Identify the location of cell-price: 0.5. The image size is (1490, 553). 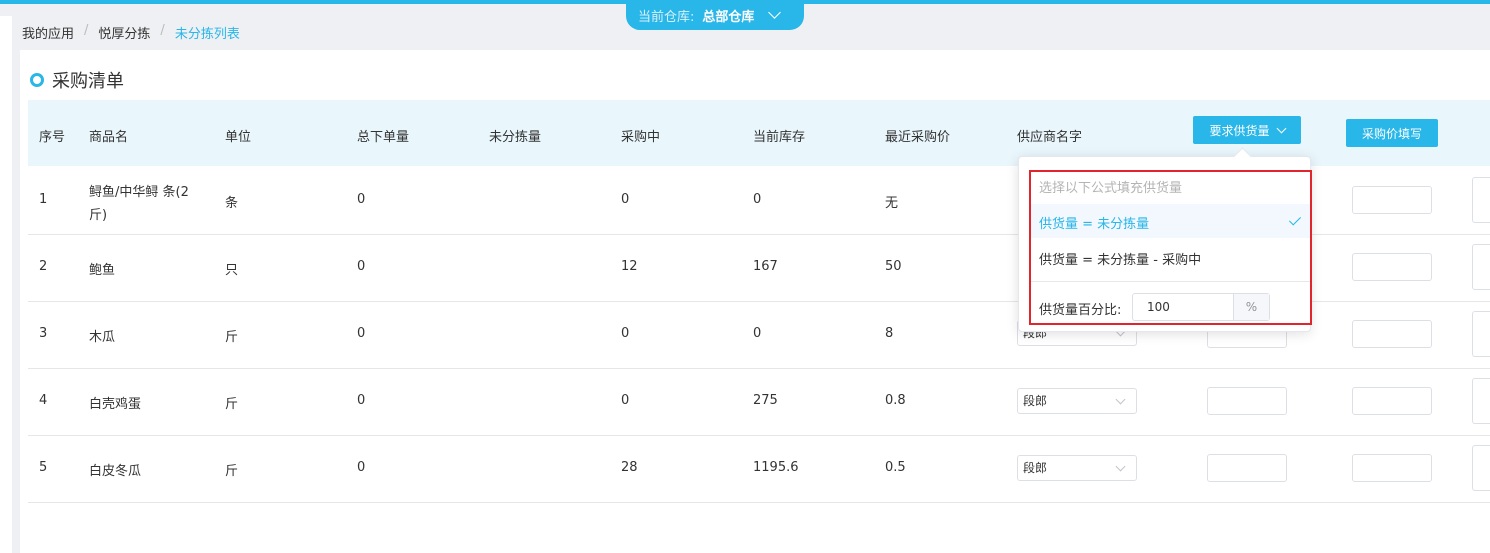
(895, 467).